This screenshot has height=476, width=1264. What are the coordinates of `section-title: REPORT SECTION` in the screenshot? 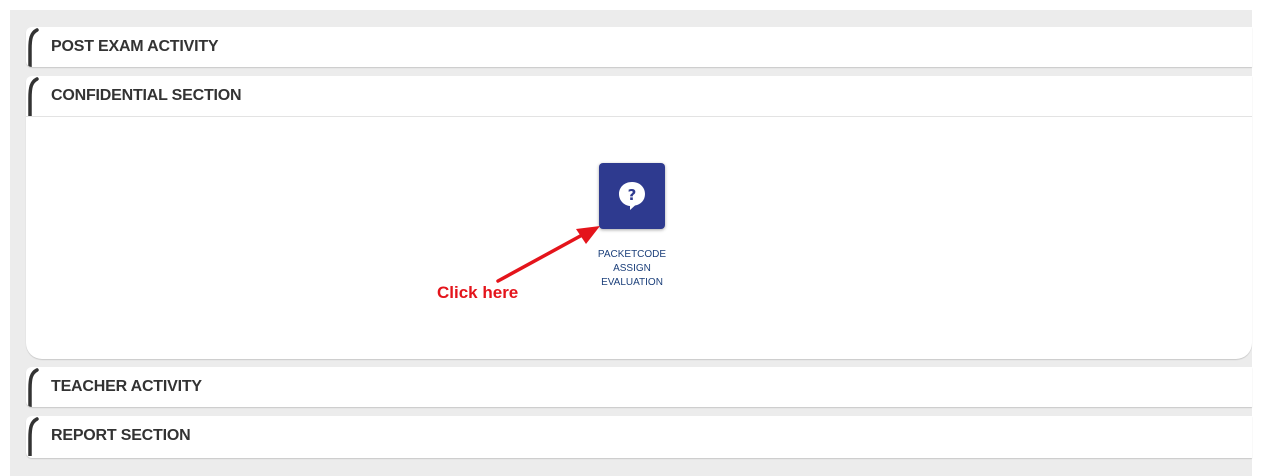 It's located at (121, 435).